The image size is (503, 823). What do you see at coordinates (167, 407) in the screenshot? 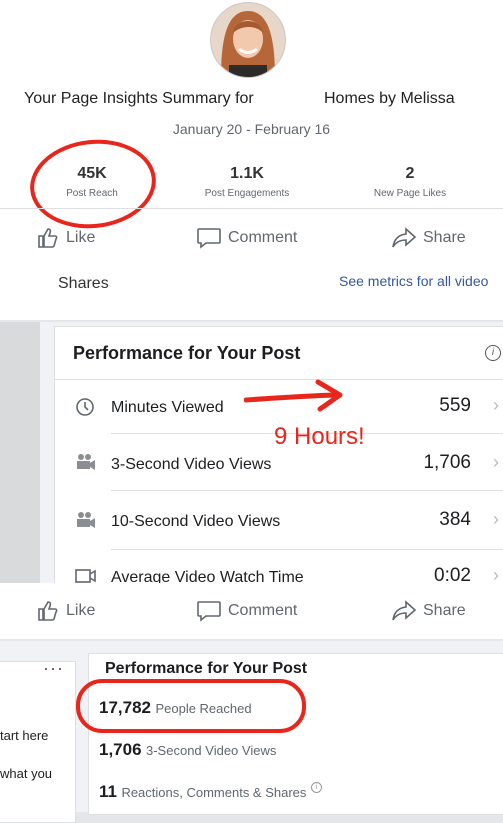
I see `row-label-minutes-viewed: Minutes Viewed` at bounding box center [167, 407].